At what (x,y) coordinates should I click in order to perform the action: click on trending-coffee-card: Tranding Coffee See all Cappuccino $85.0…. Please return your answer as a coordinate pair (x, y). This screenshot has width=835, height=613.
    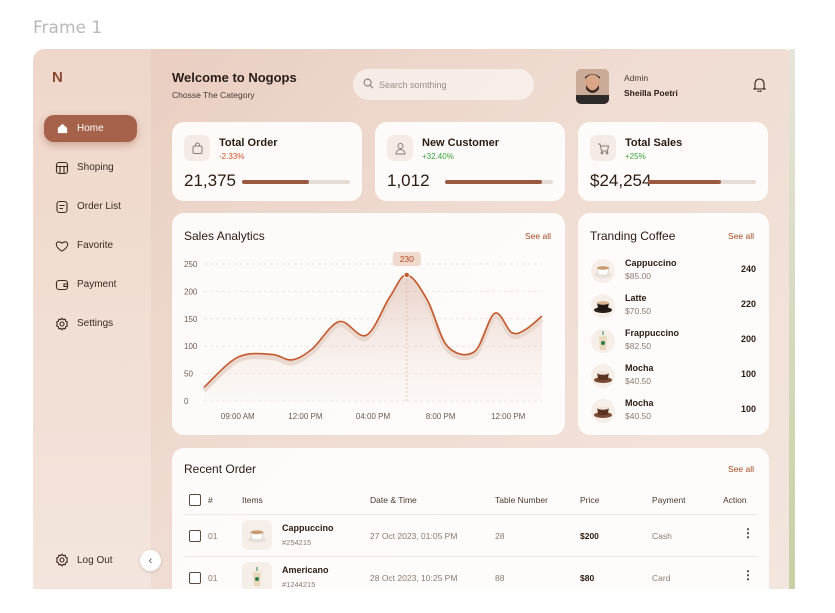
    Looking at the image, I should click on (673, 324).